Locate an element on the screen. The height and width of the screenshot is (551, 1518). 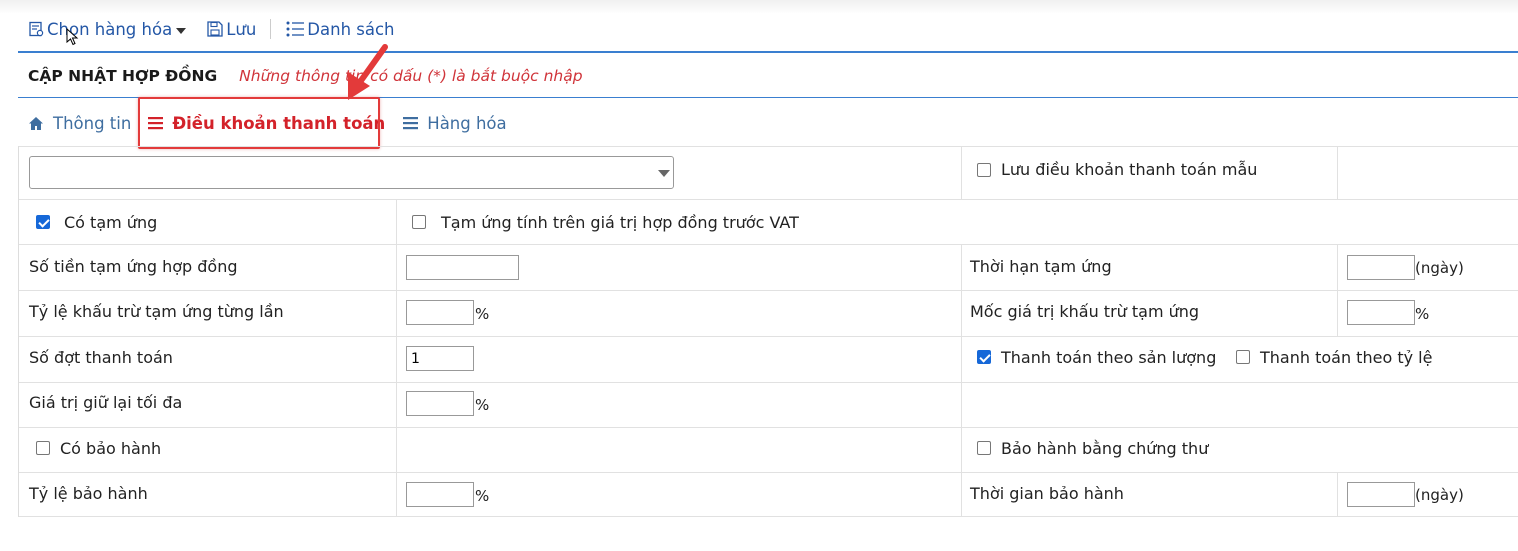
save-template-label: Lưu điều khoản thanh toán mẫu is located at coordinates (1129, 169).